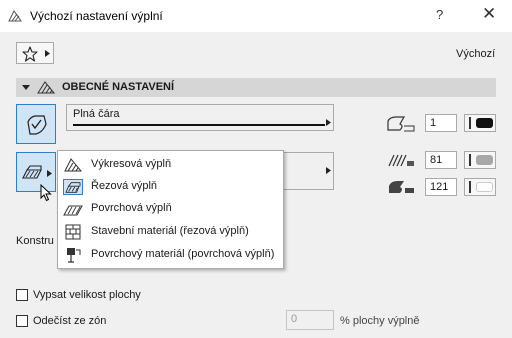 The height and width of the screenshot is (338, 512). I want to click on mouse-cursor-icon, so click(46, 193).